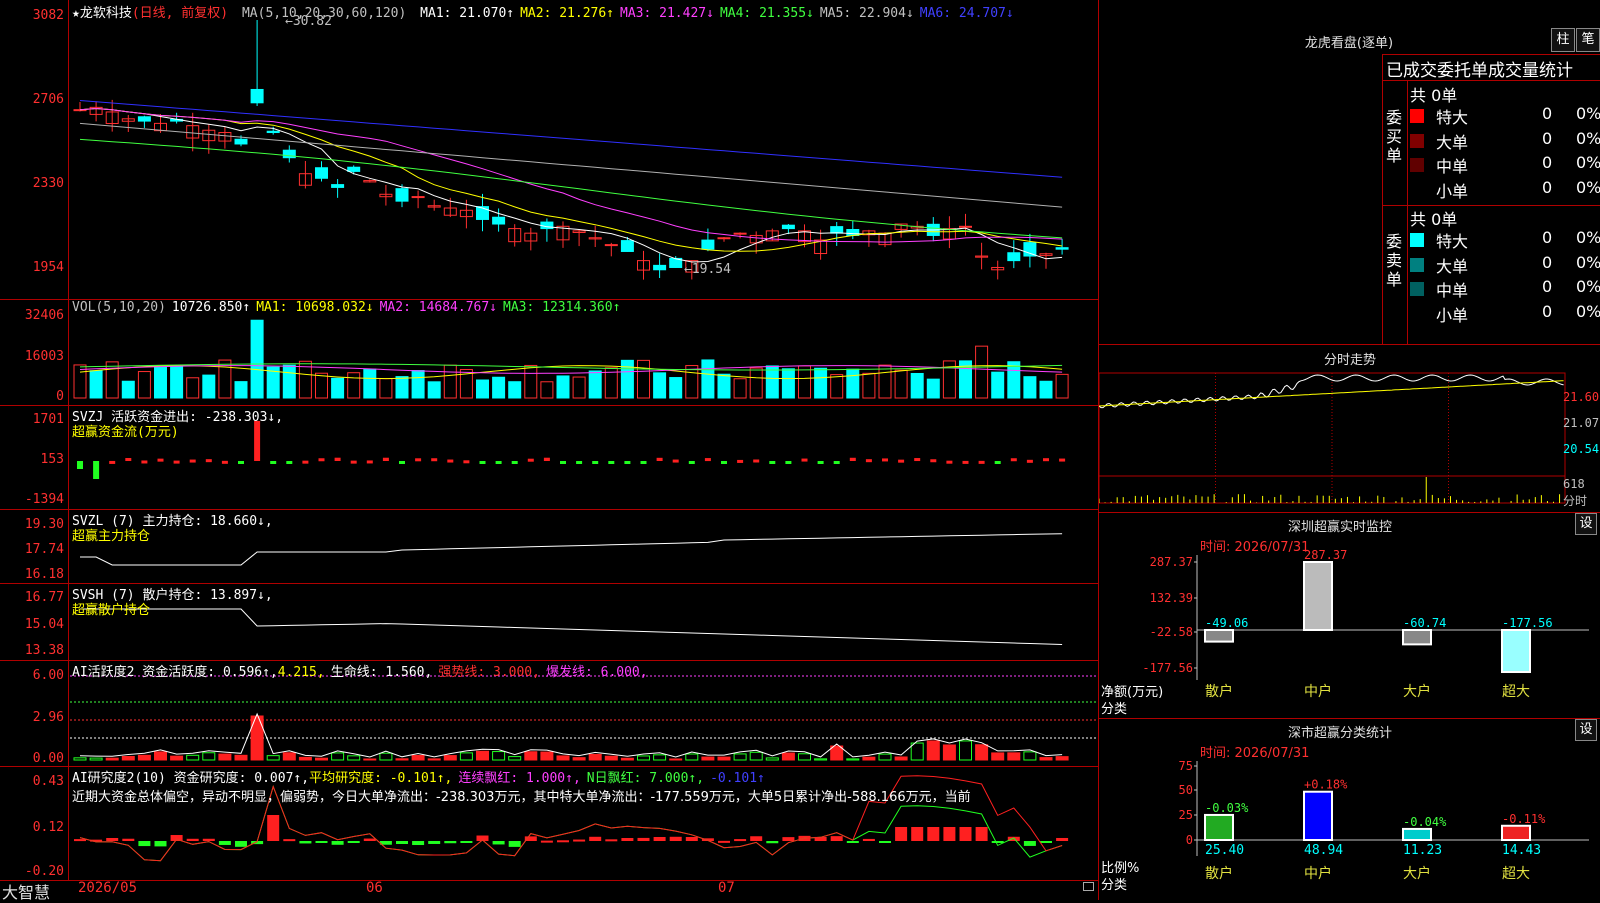 Image resolution: width=1600 pixels, height=903 pixels. I want to click on y-tick: 0.00, so click(48, 758).